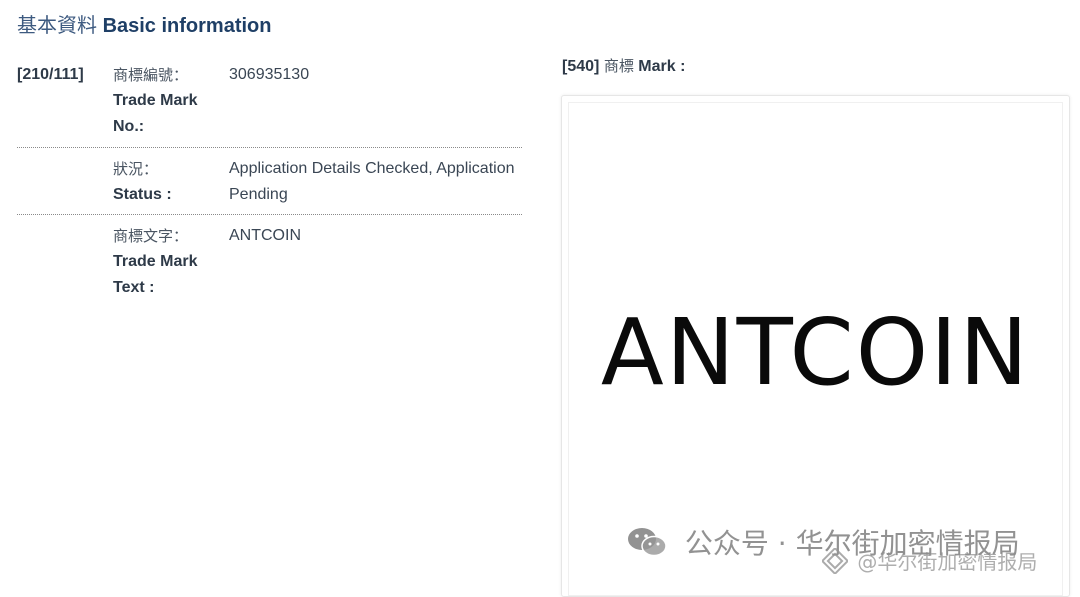  I want to click on watermark-secondary-text: @华尔街加密情报局, so click(947, 562).